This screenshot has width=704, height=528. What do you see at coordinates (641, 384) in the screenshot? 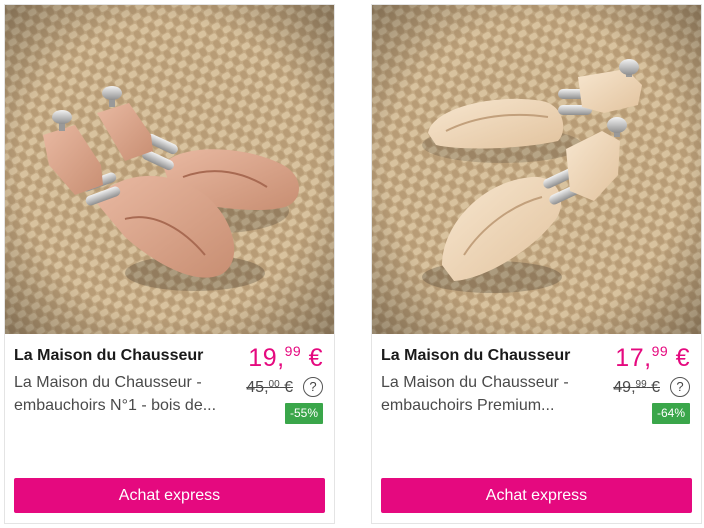
I see `old-price-cents: 99` at bounding box center [641, 384].